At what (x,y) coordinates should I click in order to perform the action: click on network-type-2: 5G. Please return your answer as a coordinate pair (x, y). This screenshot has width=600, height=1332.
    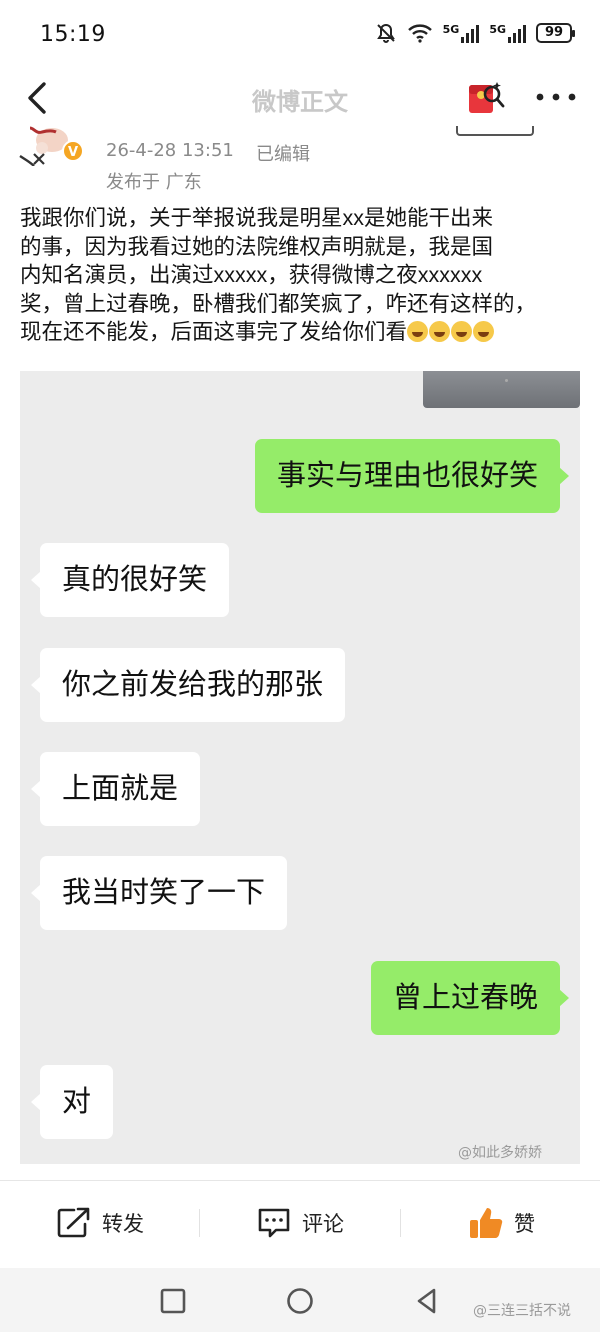
    Looking at the image, I should click on (497, 29).